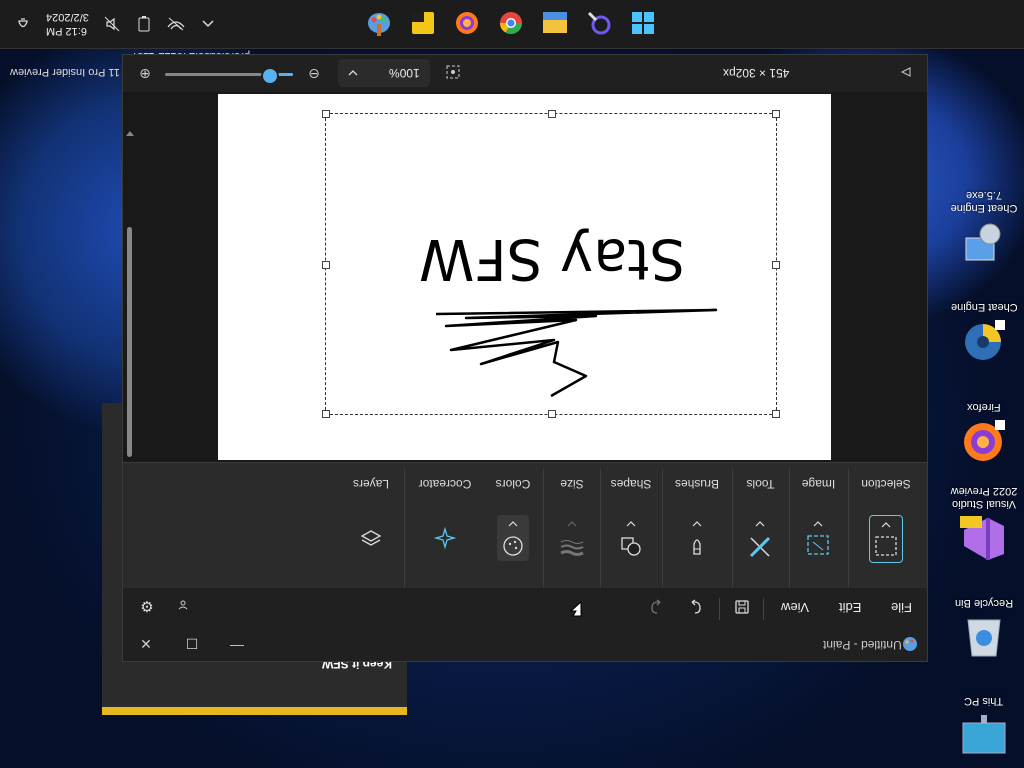 The height and width of the screenshot is (768, 1024). Describe the element at coordinates (208, 24) in the screenshot. I see `chevron-down-icon` at that location.